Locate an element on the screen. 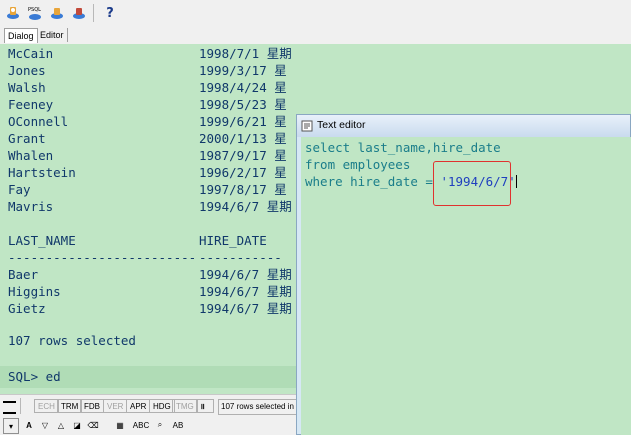 This screenshot has height=435, width=631. tab-bar: Dialog Editor is located at coordinates (315, 35).